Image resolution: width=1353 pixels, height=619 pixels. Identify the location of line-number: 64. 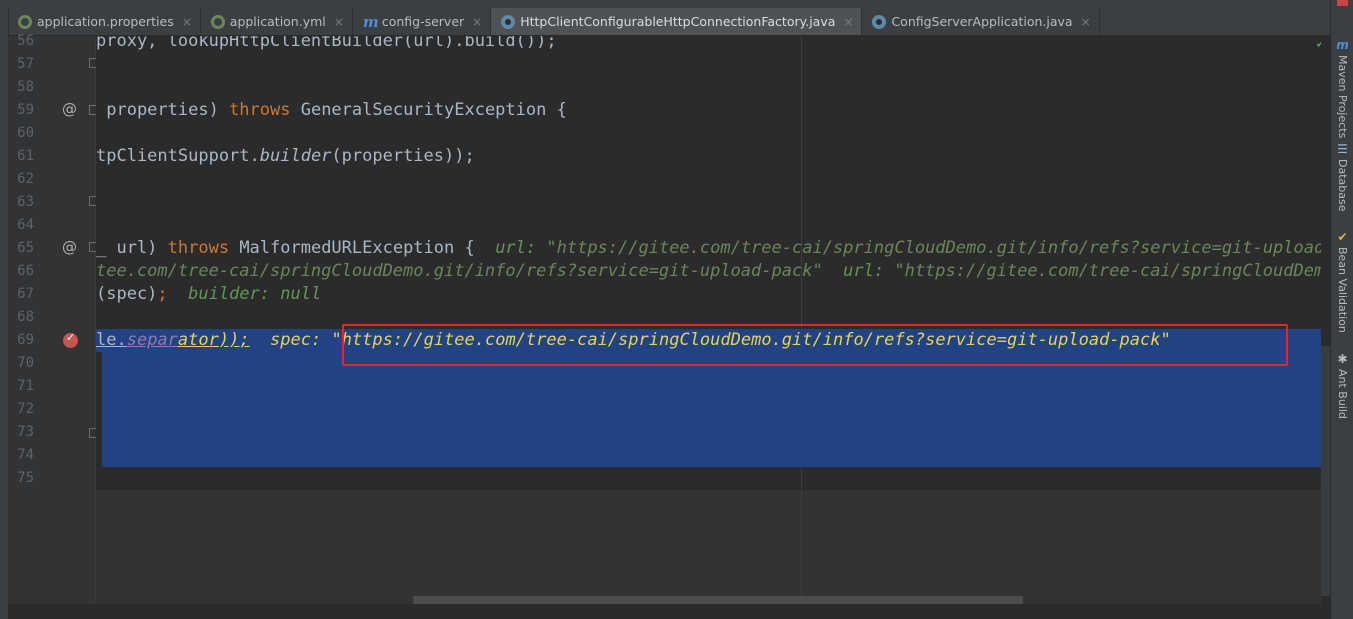
(25, 225).